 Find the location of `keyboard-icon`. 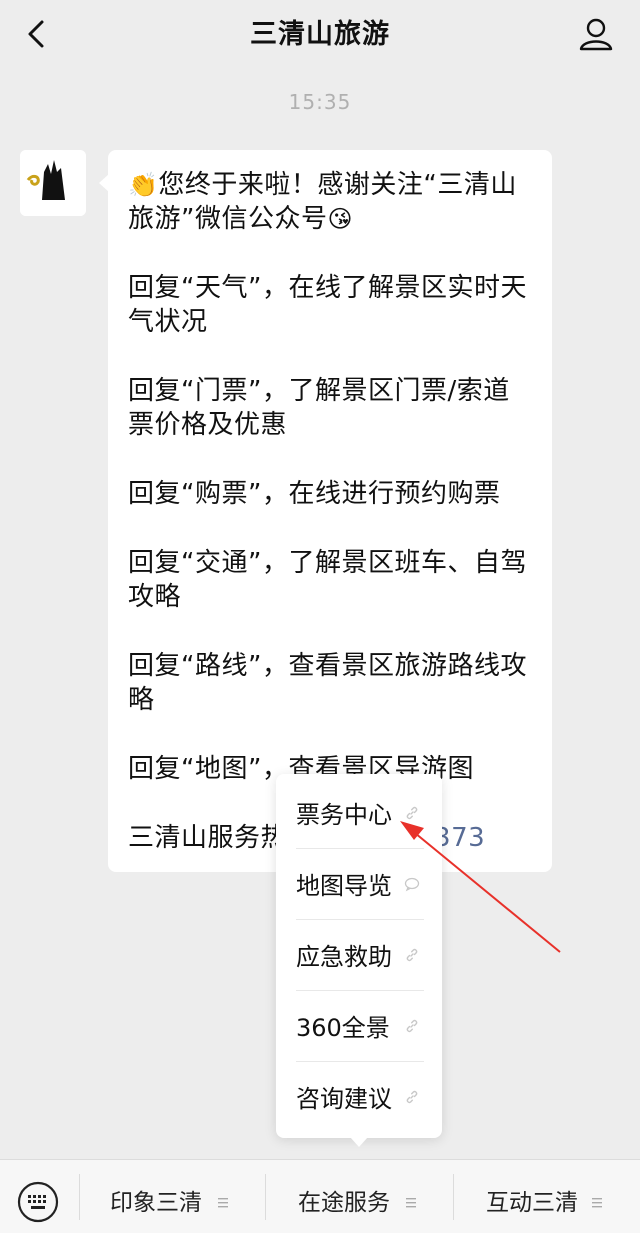

keyboard-icon is located at coordinates (38, 1202).